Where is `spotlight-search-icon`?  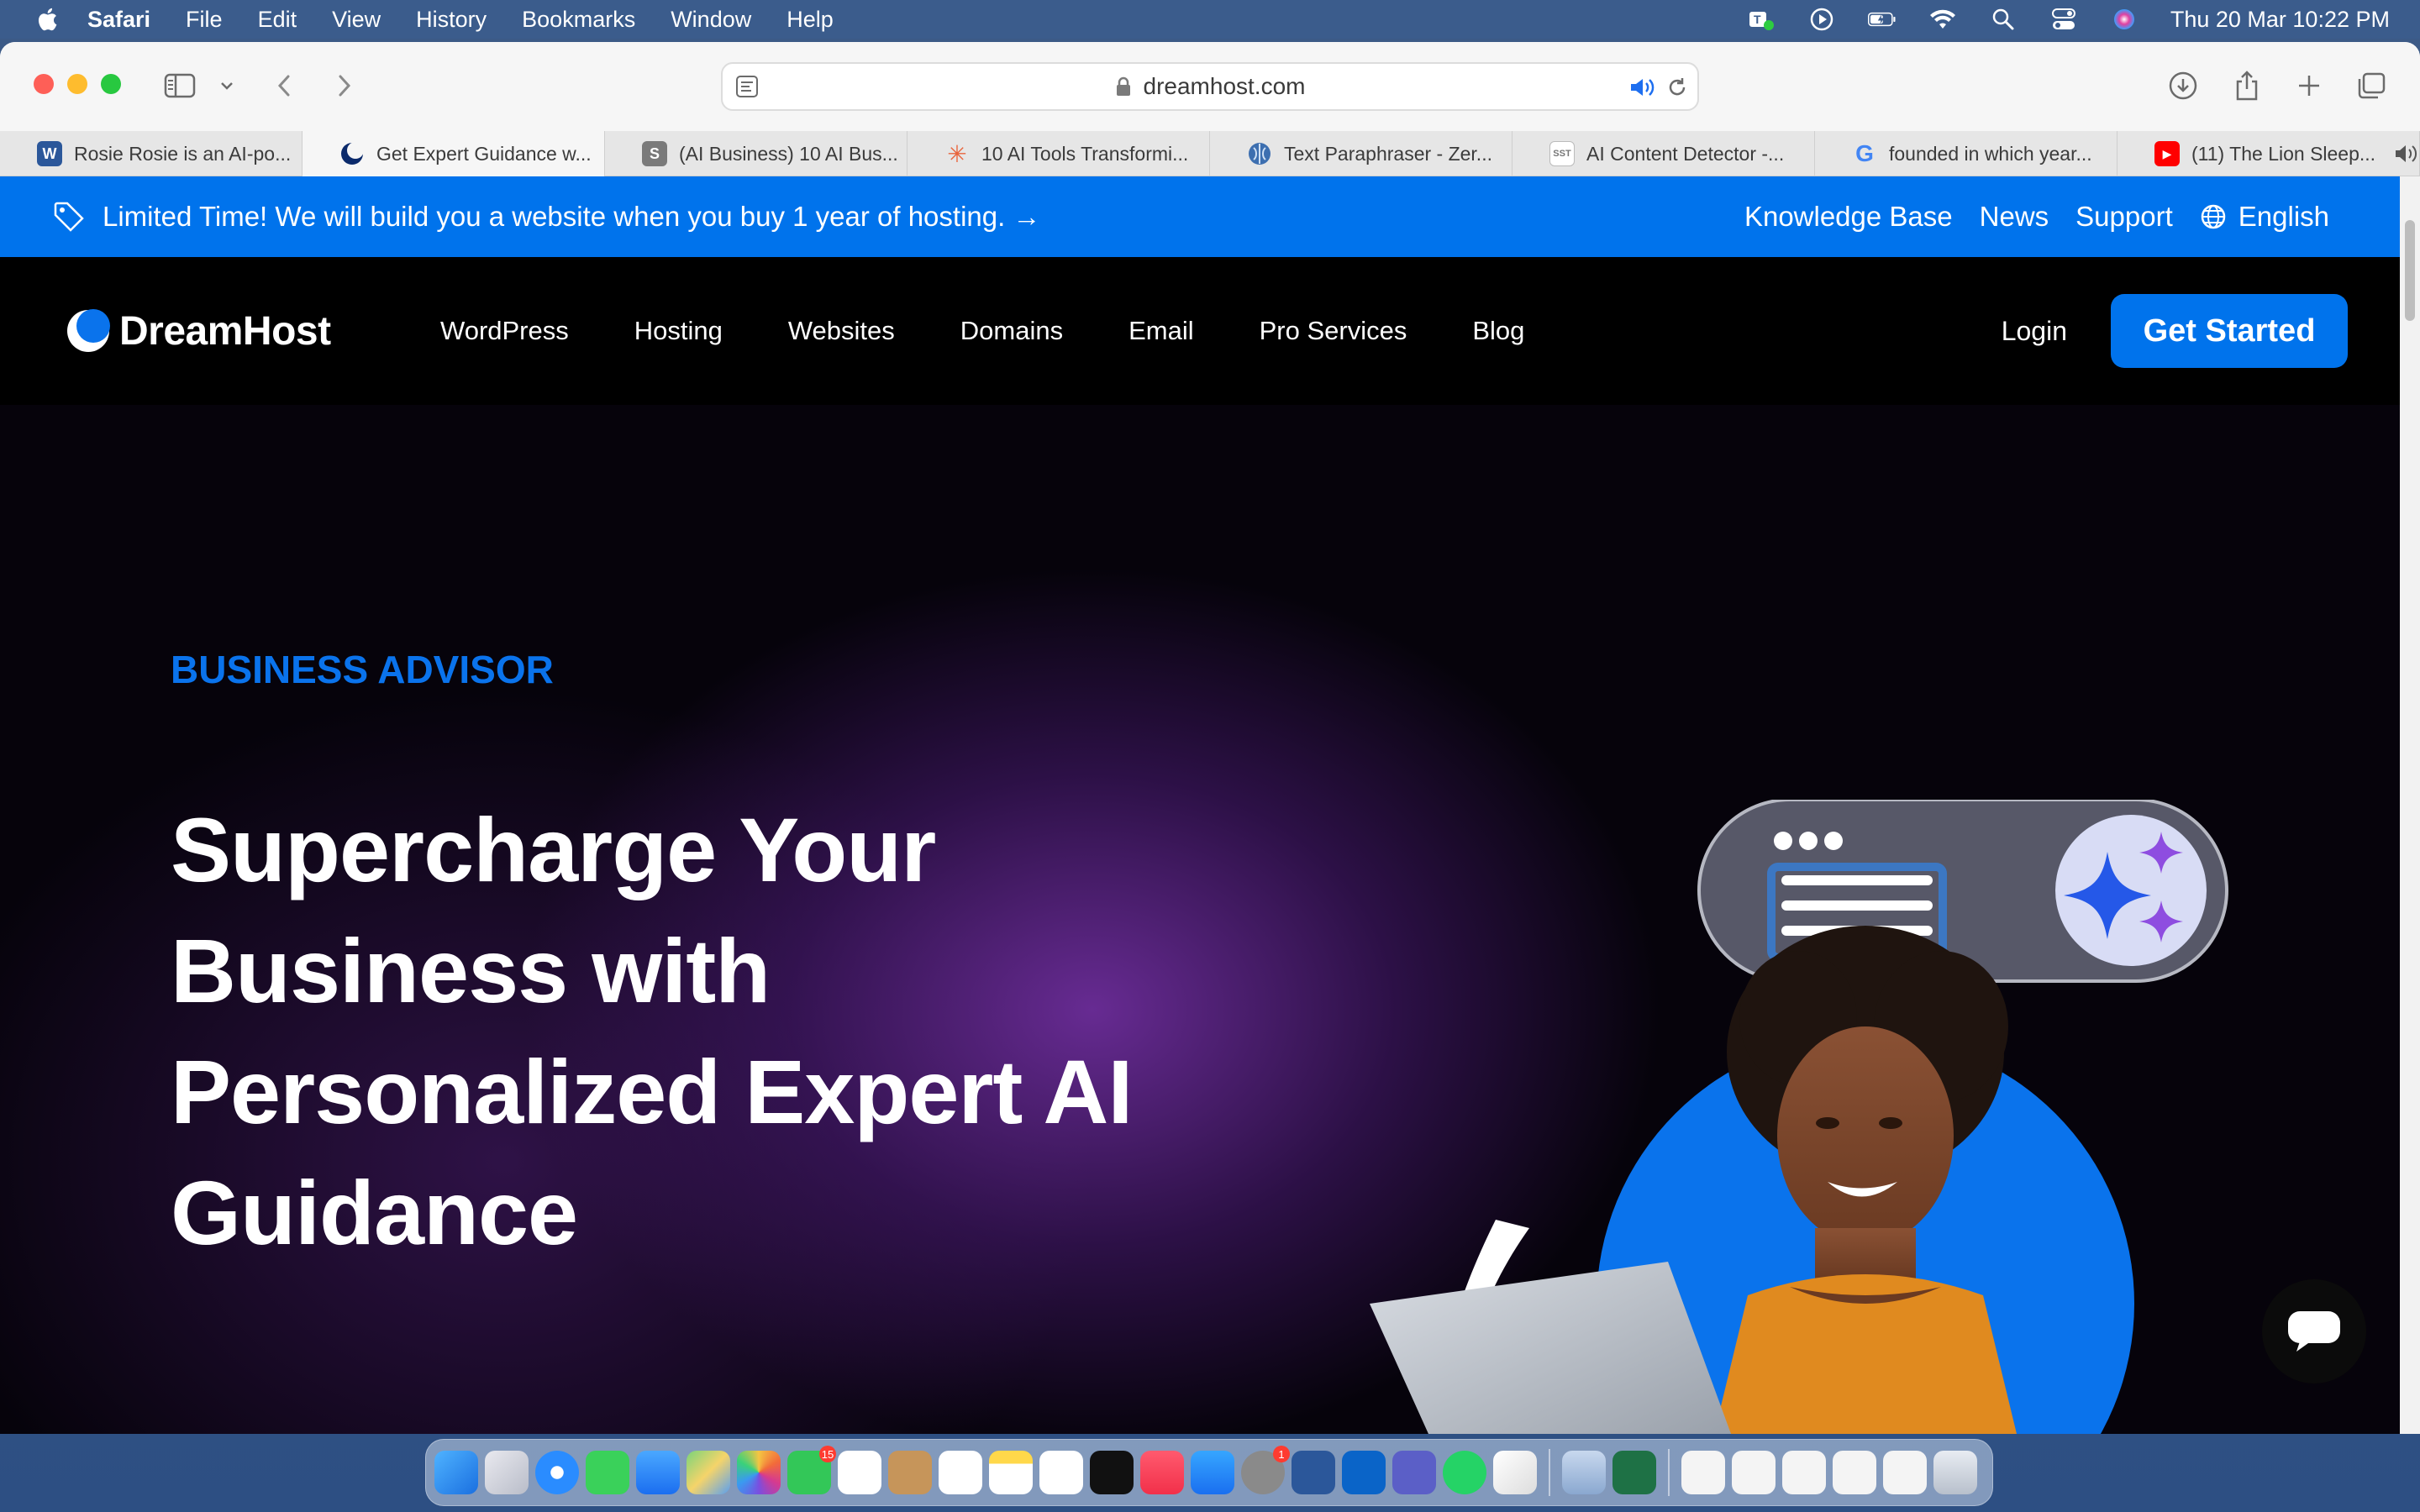 spotlight-search-icon is located at coordinates (2003, 19).